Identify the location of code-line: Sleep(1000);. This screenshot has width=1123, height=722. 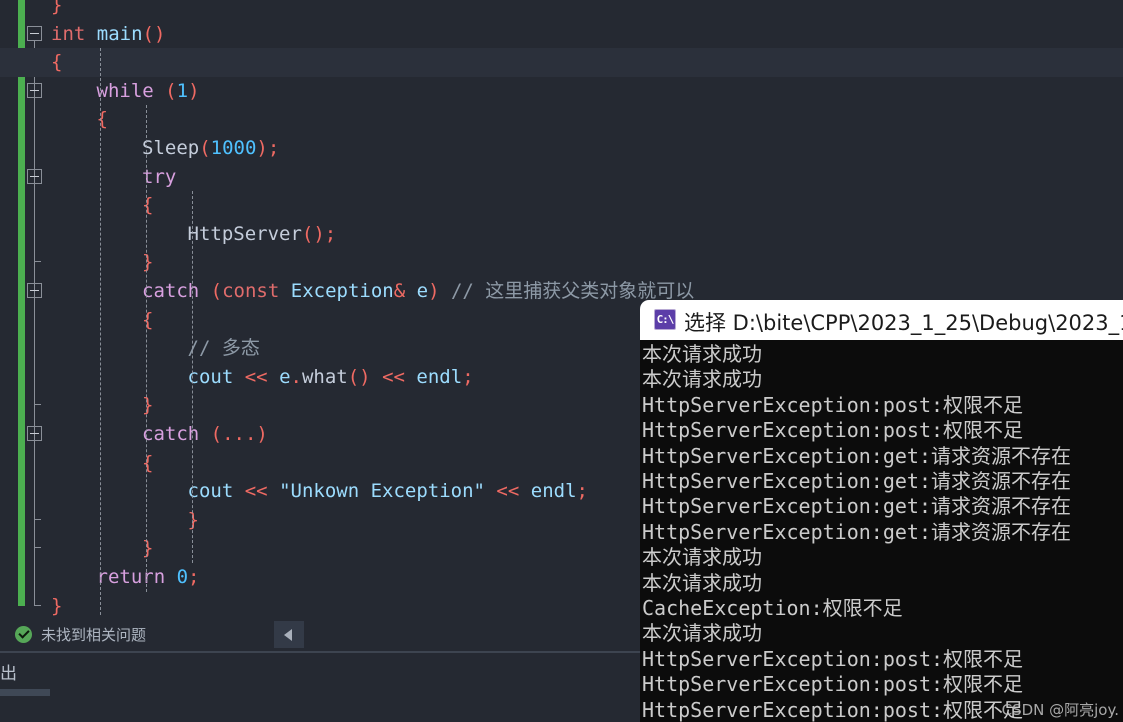
(561, 148).